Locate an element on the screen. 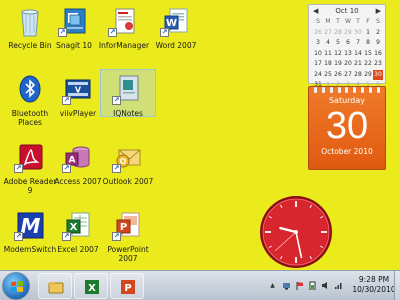 This screenshot has height=300, width=400. taskbar-pinned-powerpoint: P is located at coordinates (127, 286).